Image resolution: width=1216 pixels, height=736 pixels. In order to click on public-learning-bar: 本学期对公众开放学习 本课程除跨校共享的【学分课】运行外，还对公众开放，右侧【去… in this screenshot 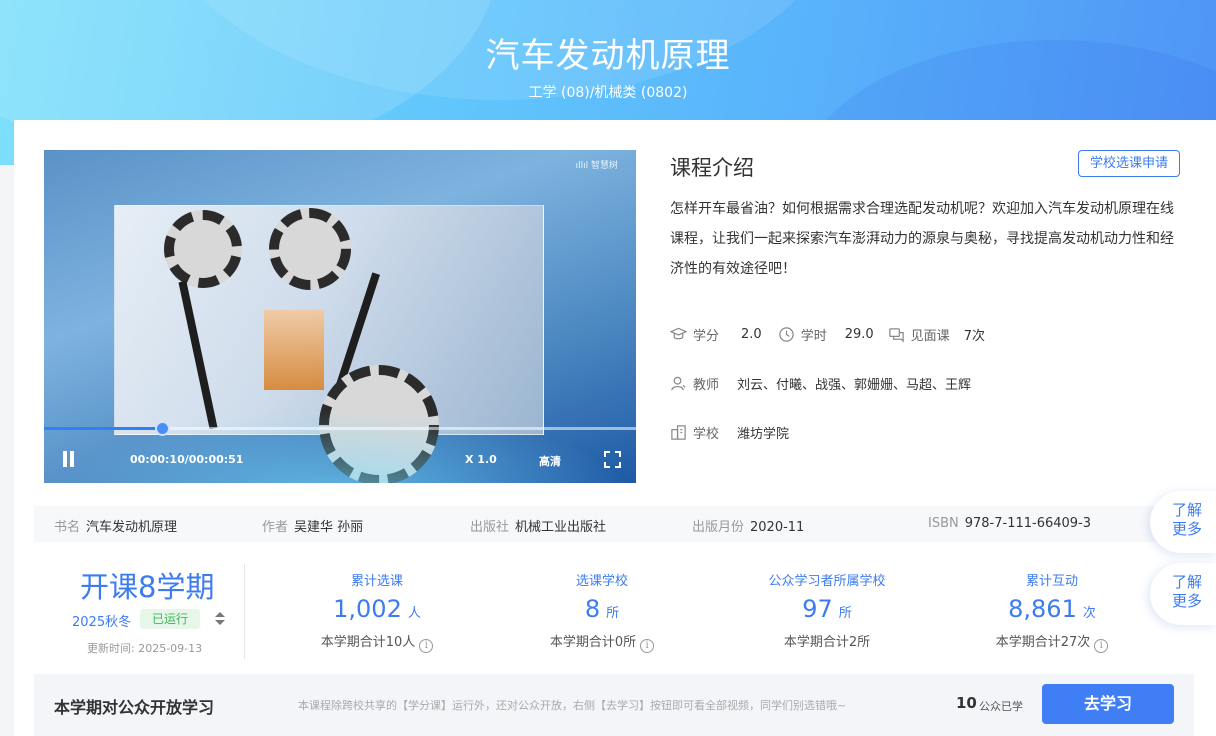, I will do `click(614, 705)`.